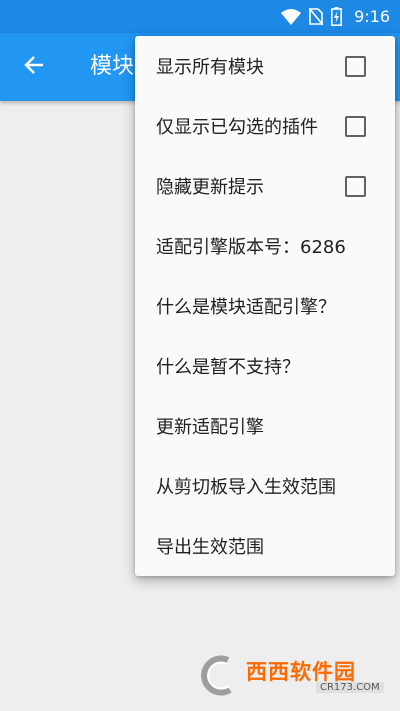 The image size is (400, 711). Describe the element at coordinates (265, 66) in the screenshot. I see `menu-item-show-all-modules: 显示所有模块` at that location.